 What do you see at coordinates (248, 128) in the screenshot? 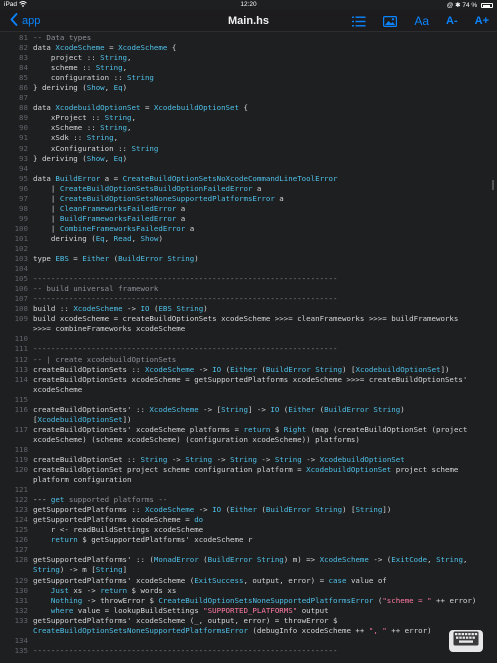
I see `code-line: 90 xScheme :: String,` at bounding box center [248, 128].